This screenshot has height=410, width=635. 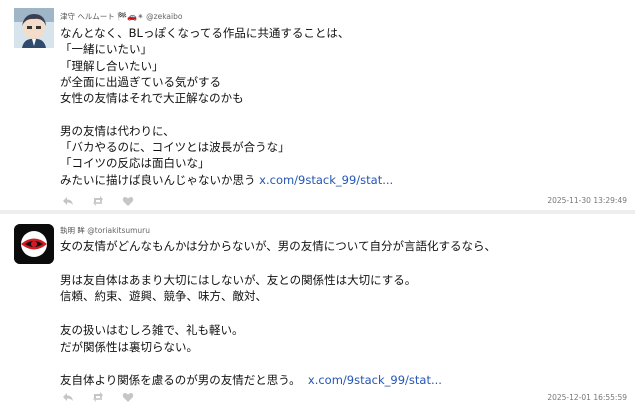 What do you see at coordinates (135, 163) in the screenshot?
I see `post-line: 「コイツの反応は面白いな」` at bounding box center [135, 163].